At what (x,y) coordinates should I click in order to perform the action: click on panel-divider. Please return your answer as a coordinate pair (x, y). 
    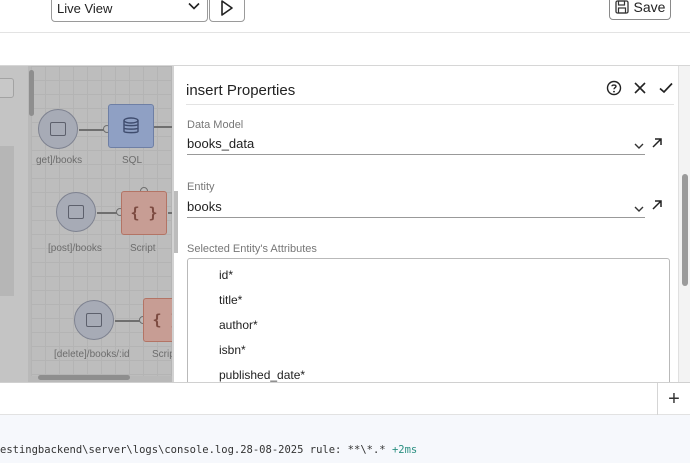
    Looking at the image, I should click on (430, 104).